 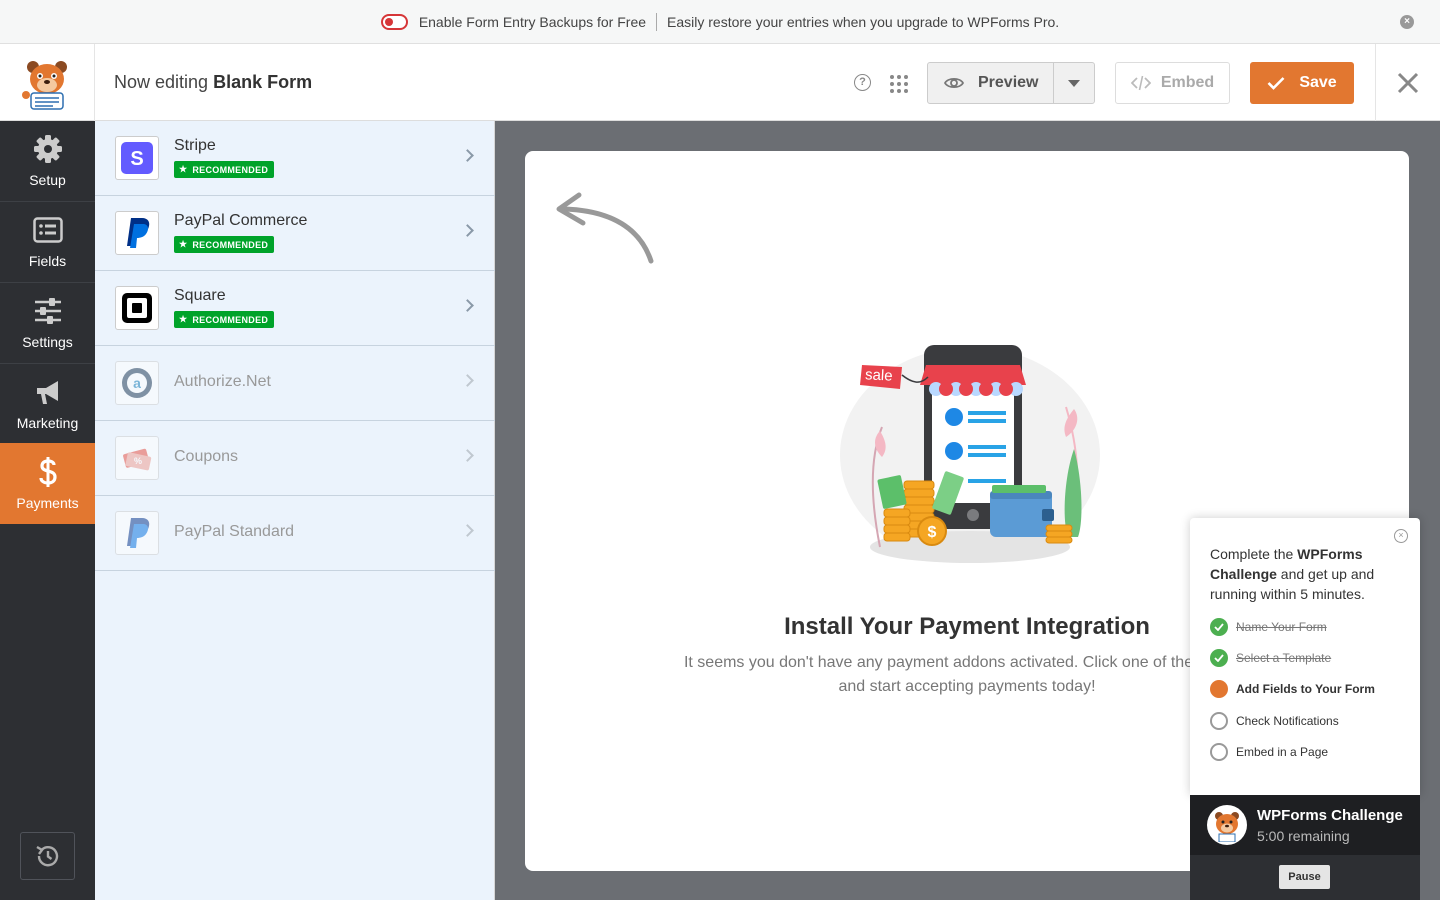 I want to click on sidebar-label-marketing: Marketing, so click(x=47, y=423).